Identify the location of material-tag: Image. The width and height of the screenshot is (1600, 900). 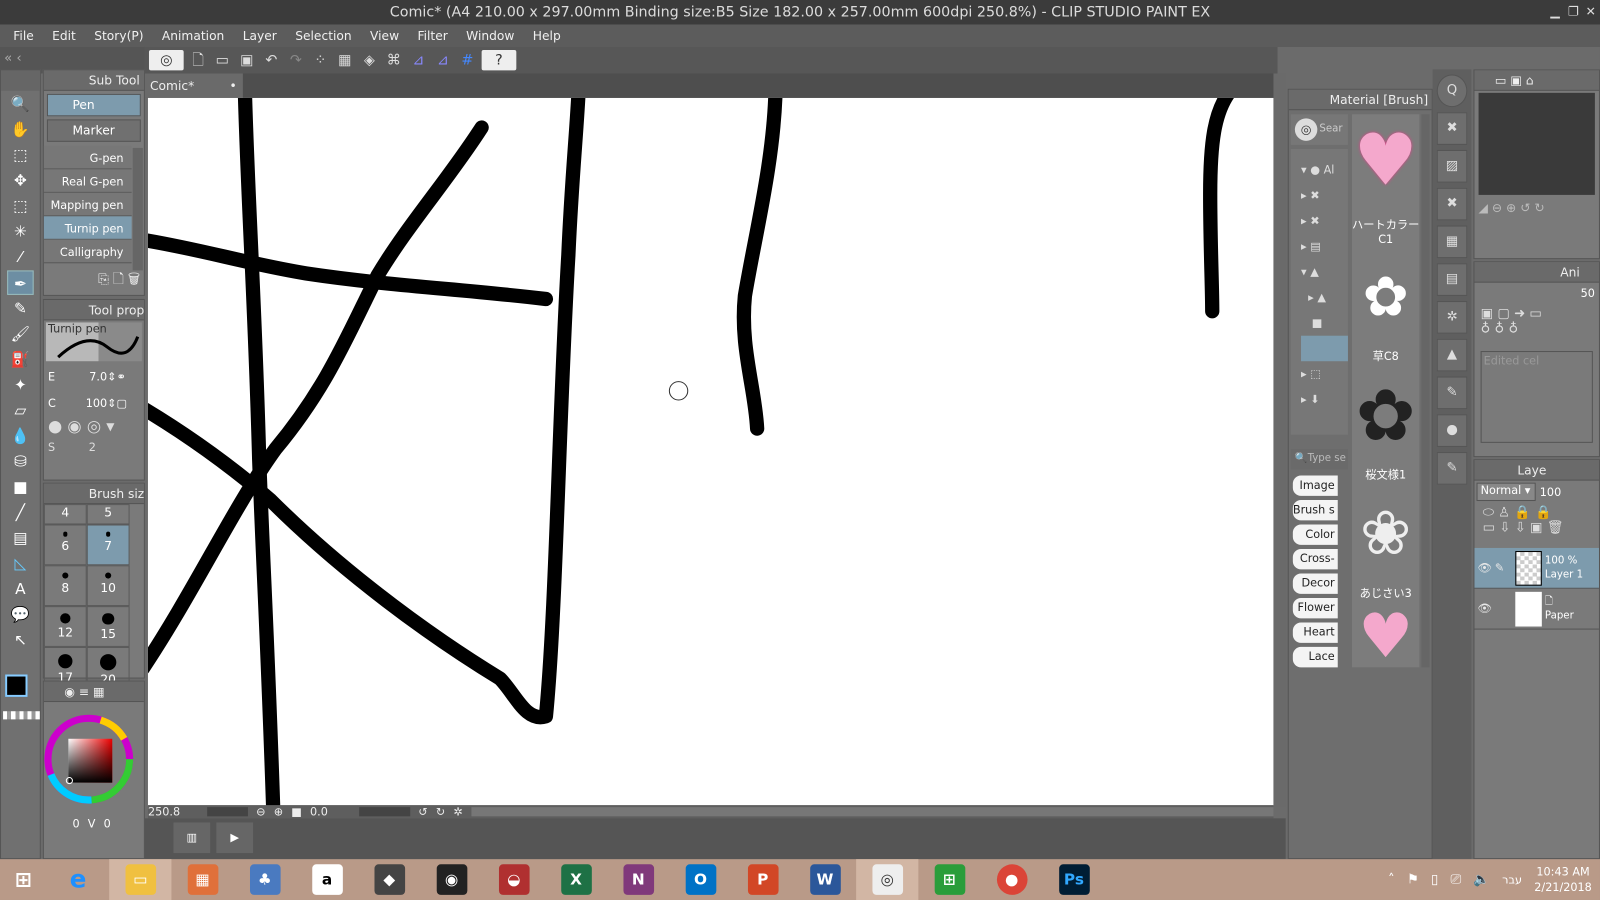
(1315, 485).